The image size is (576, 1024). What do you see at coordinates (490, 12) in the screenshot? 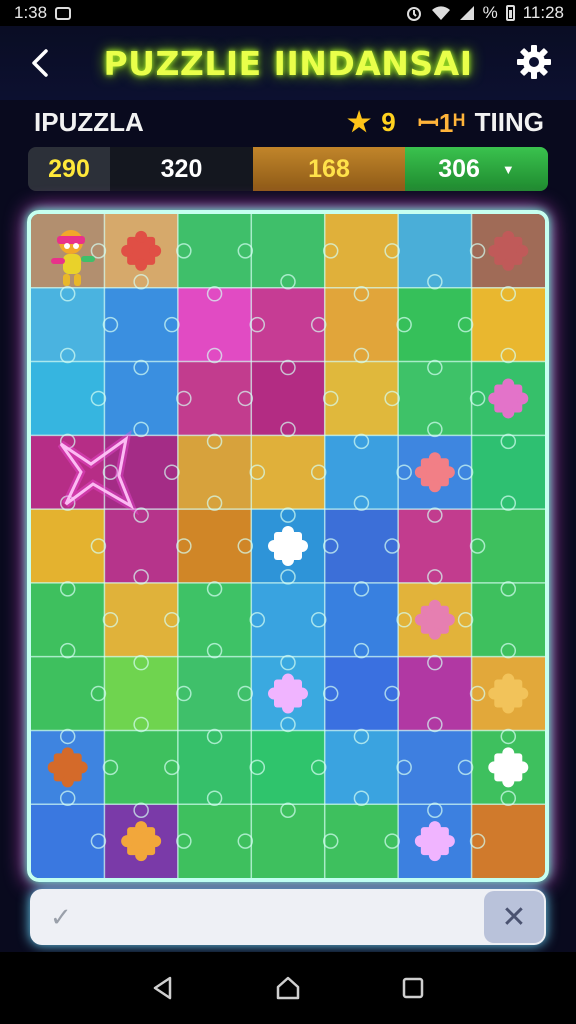
I see `status-percent: %` at bounding box center [490, 12].